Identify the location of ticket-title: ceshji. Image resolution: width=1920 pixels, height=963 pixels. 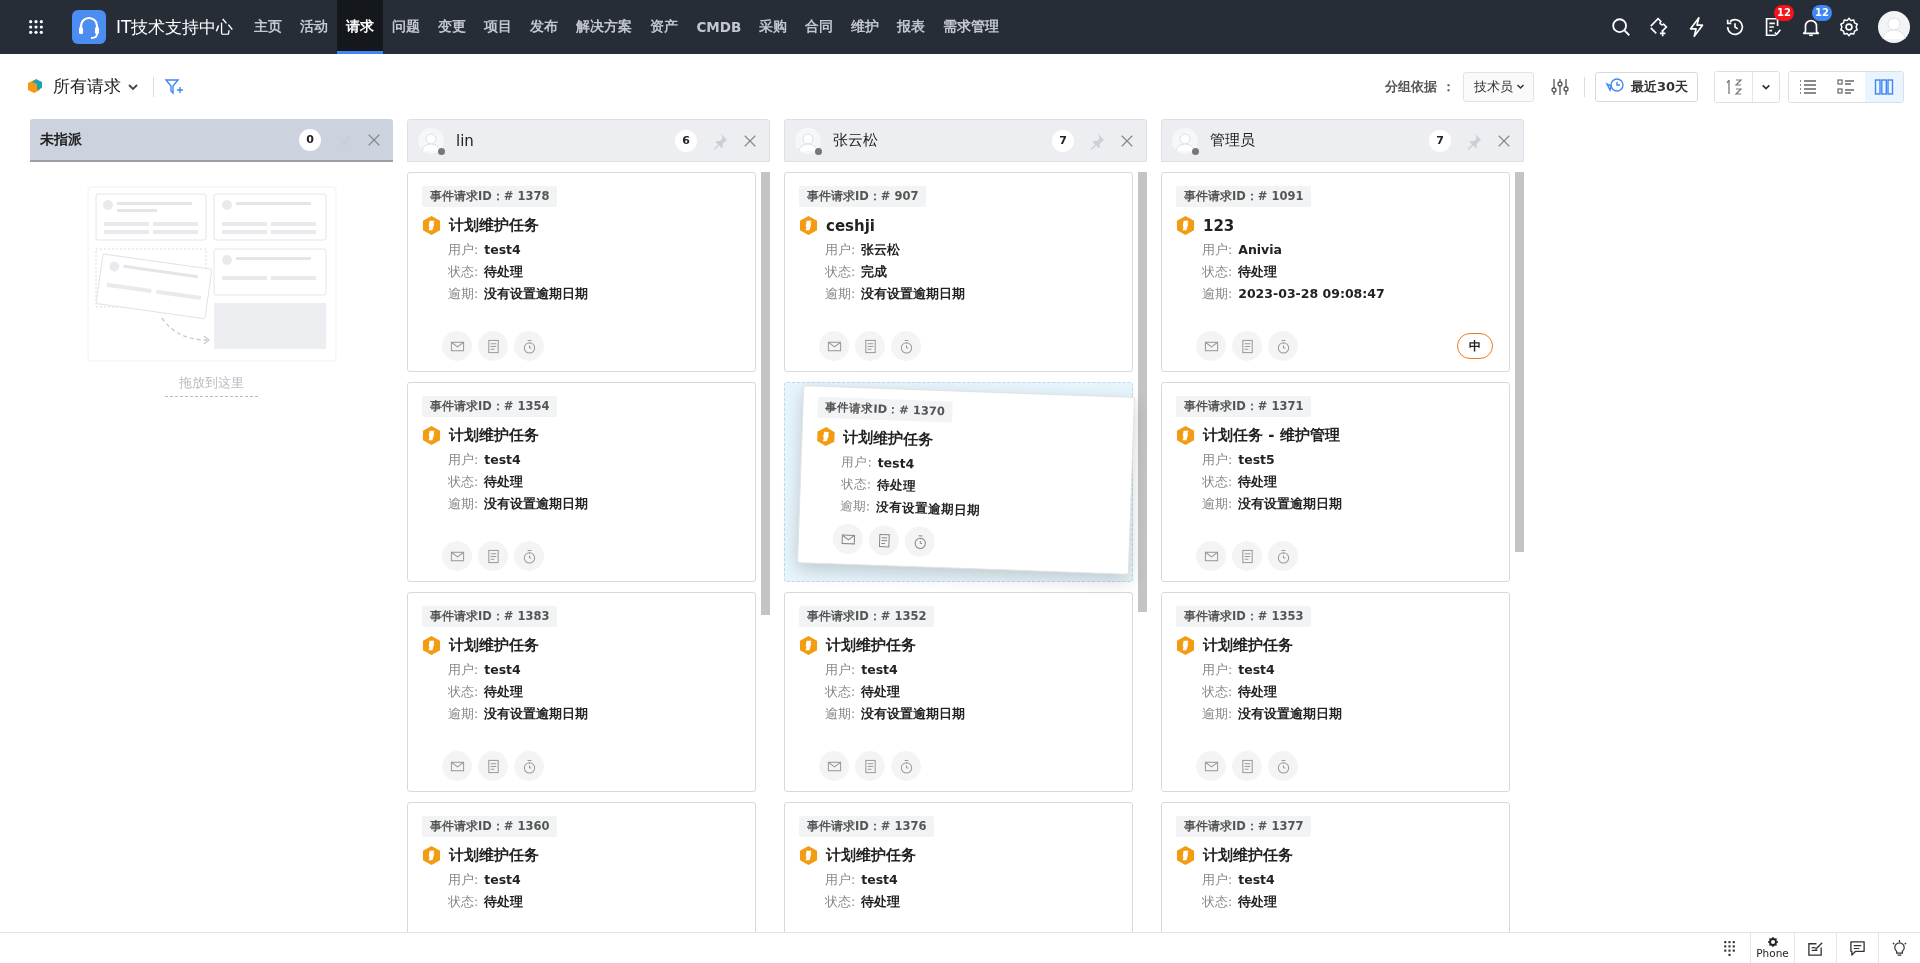
(850, 225).